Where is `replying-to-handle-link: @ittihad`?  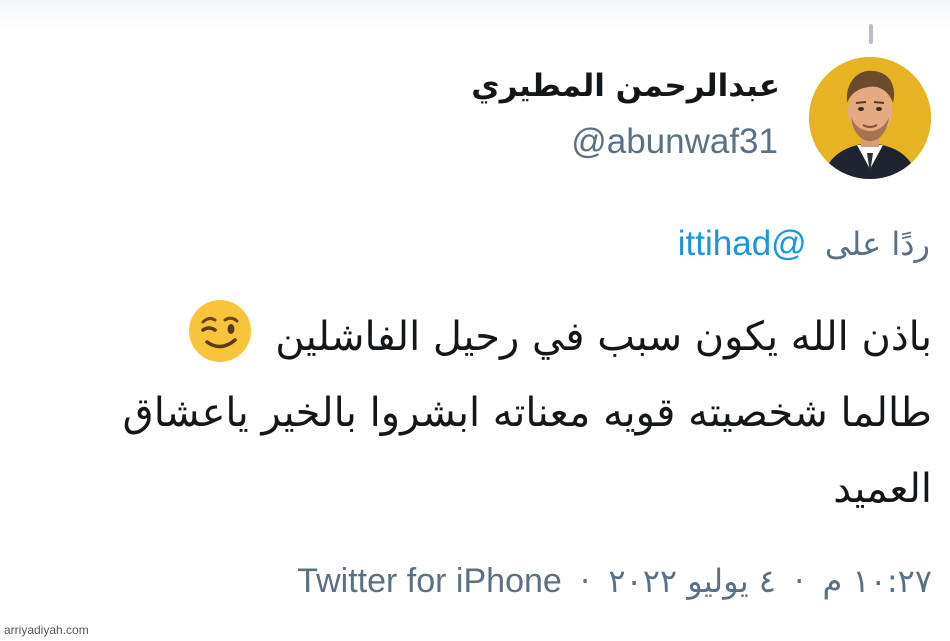 replying-to-handle-link: @ittihad is located at coordinates (742, 243).